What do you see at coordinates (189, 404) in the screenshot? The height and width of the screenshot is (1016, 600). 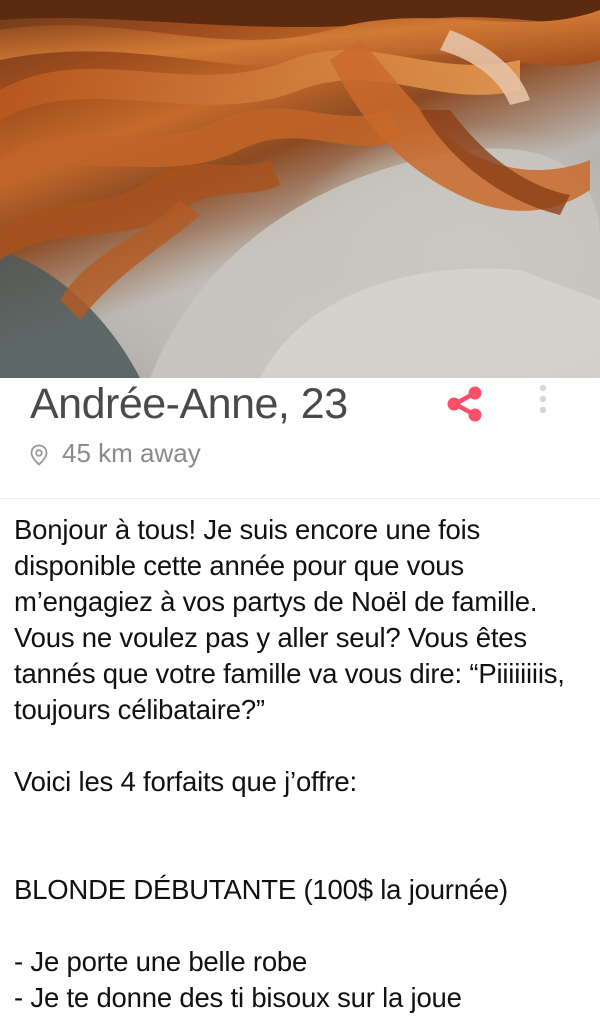 I see `profile-name-age: Andrée-Anne, 23` at bounding box center [189, 404].